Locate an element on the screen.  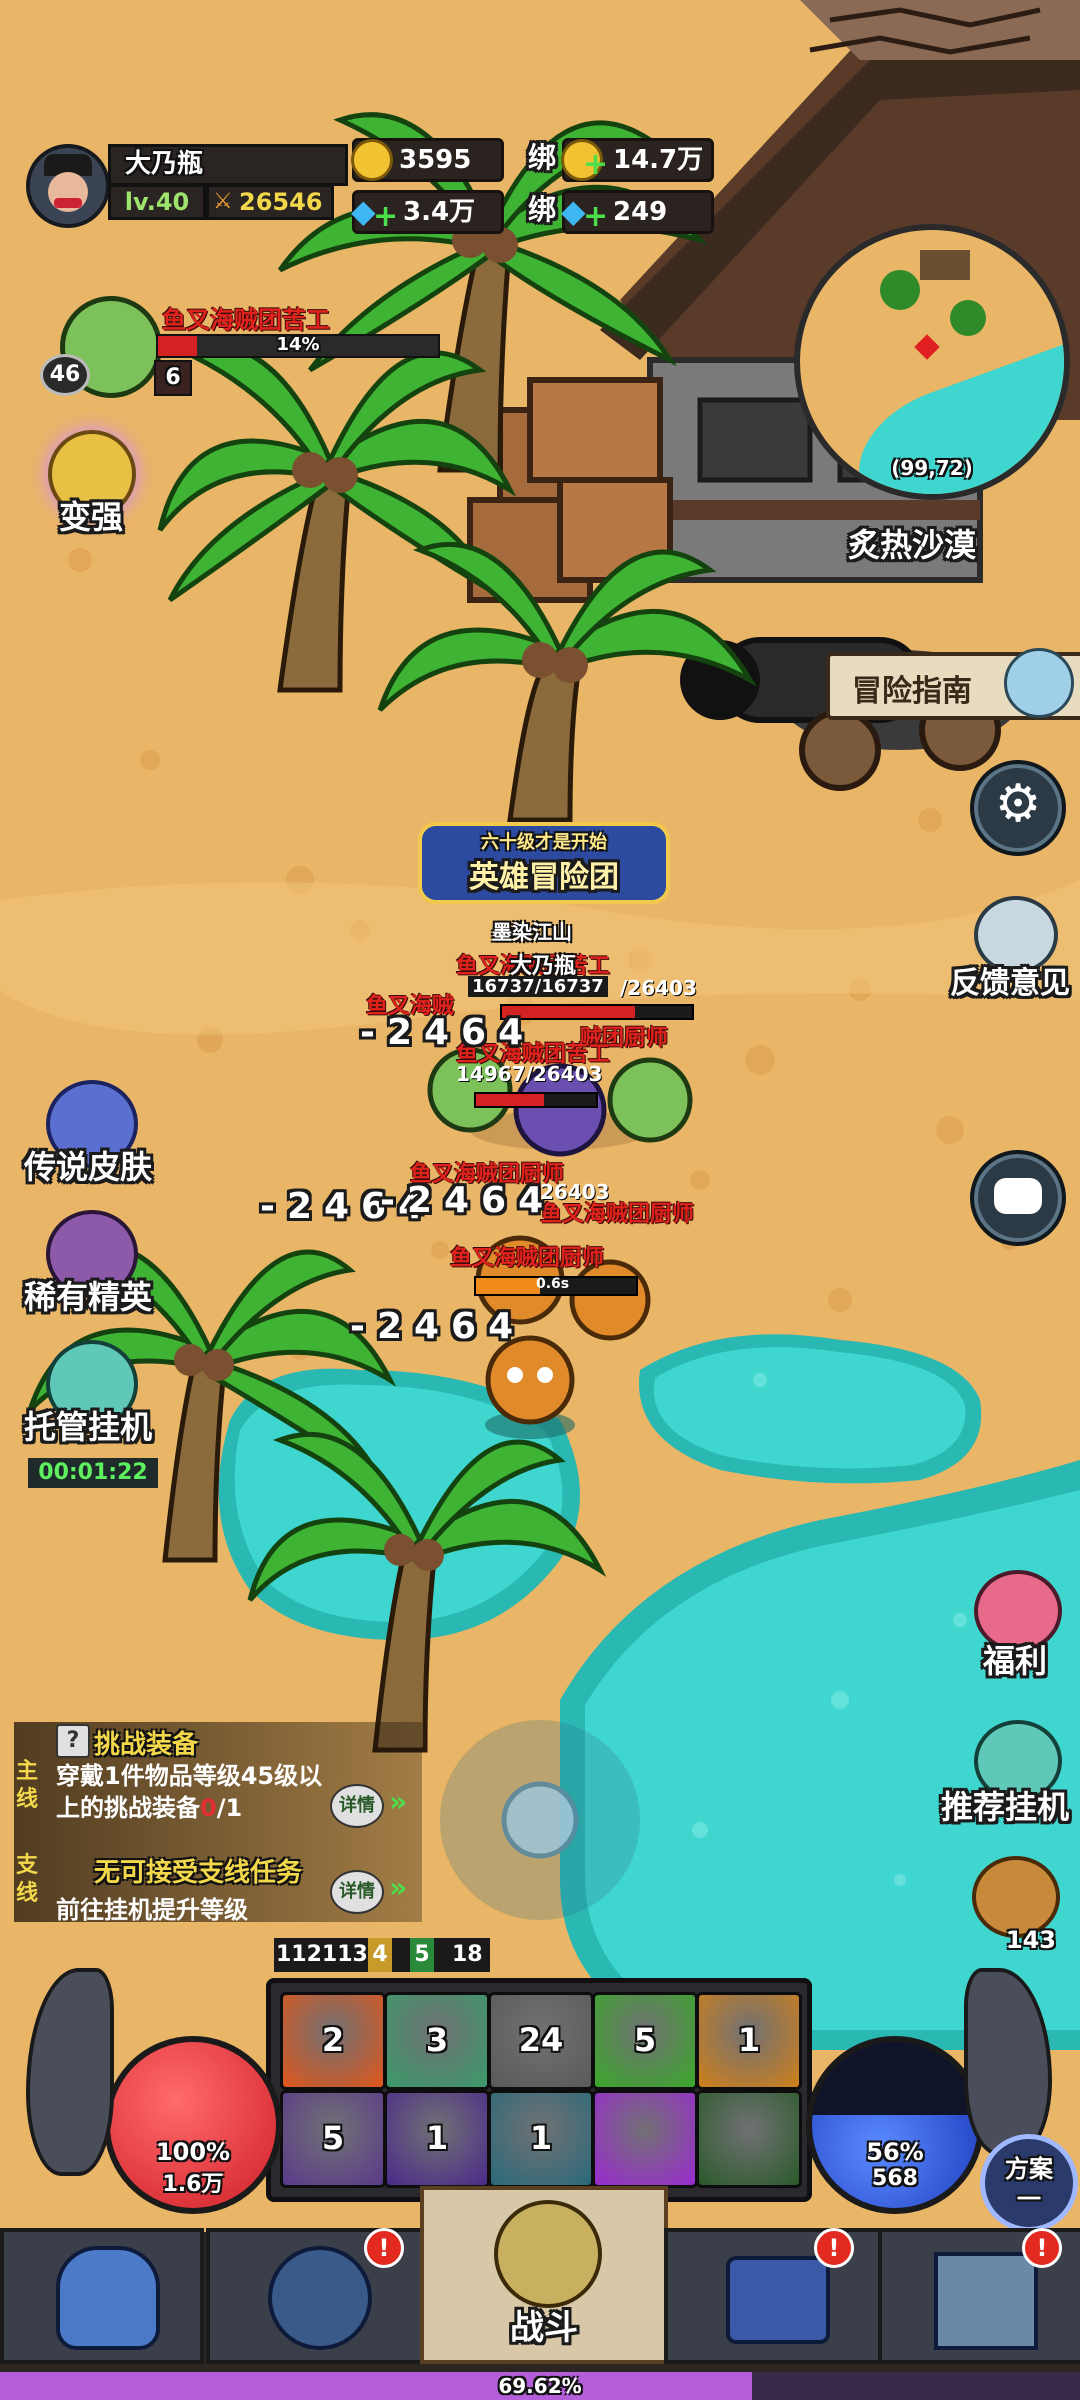
bread-count: 143 is located at coordinates (1030, 1940).